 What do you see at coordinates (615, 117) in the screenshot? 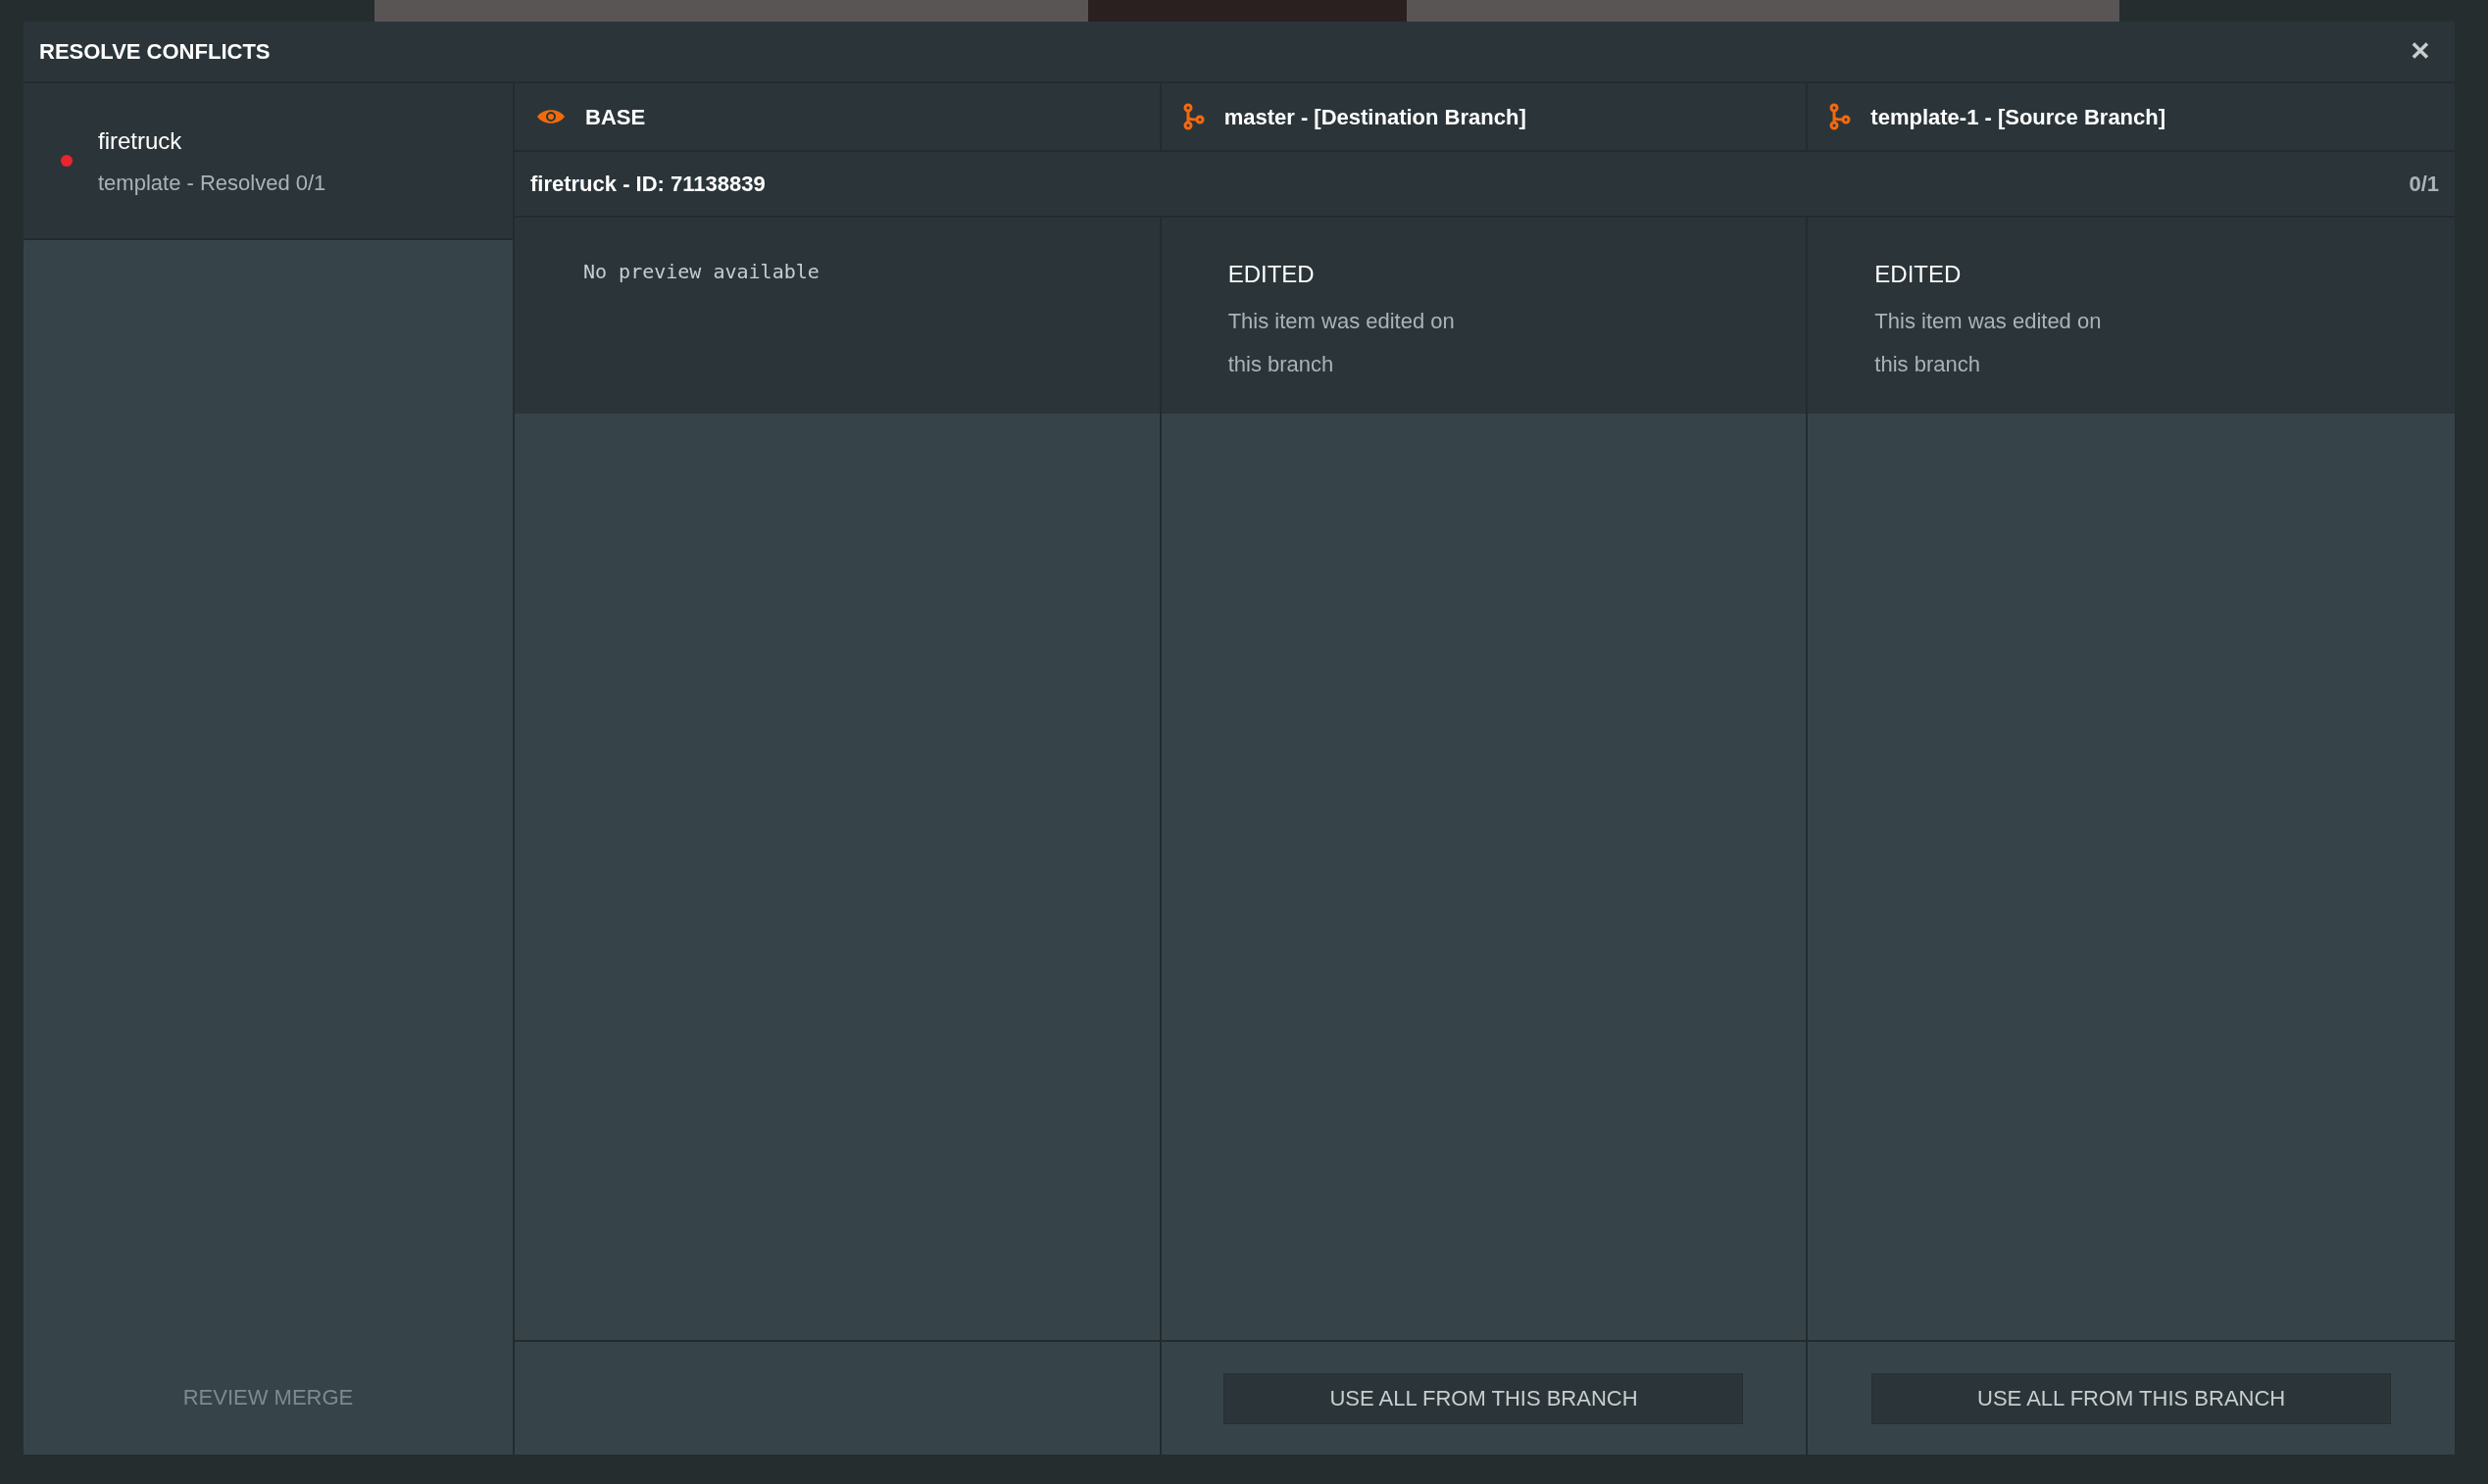
I see `column-header: BASE` at bounding box center [615, 117].